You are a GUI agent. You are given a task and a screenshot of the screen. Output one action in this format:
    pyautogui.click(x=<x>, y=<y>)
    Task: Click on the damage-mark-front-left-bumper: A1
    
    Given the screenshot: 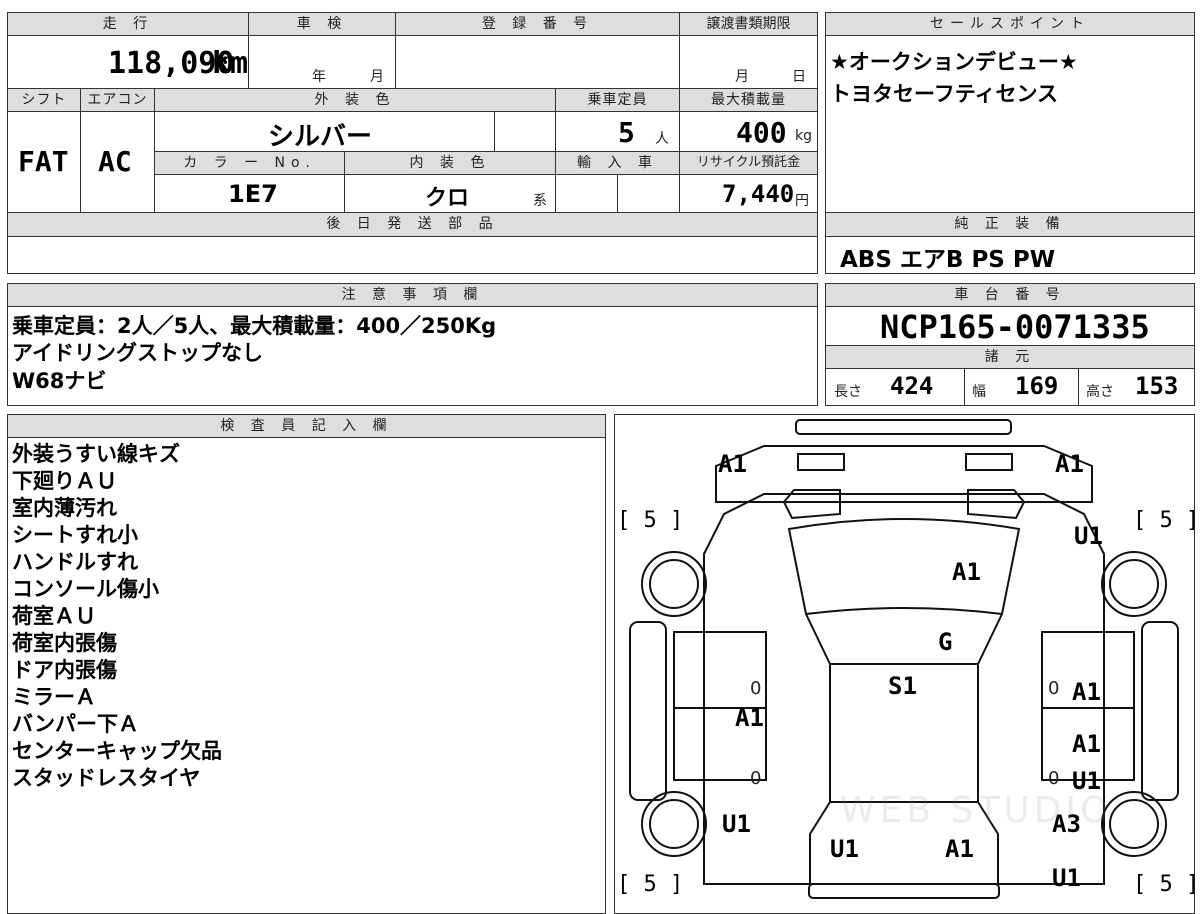 What is the action you would take?
    pyautogui.click(x=732, y=464)
    